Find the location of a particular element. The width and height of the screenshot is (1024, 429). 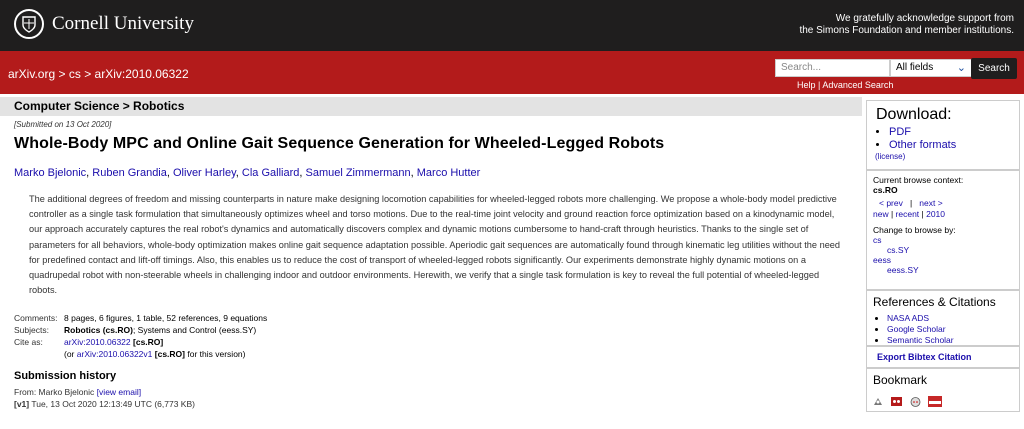

author-link: Ruben Grandia is located at coordinates (129, 173).